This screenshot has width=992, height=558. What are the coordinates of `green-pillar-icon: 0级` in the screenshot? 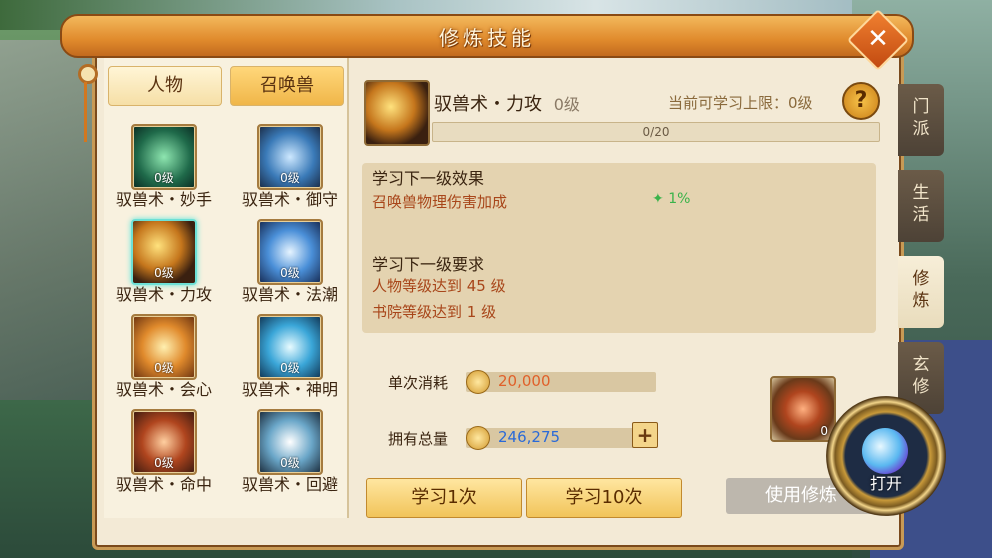 It's located at (164, 157).